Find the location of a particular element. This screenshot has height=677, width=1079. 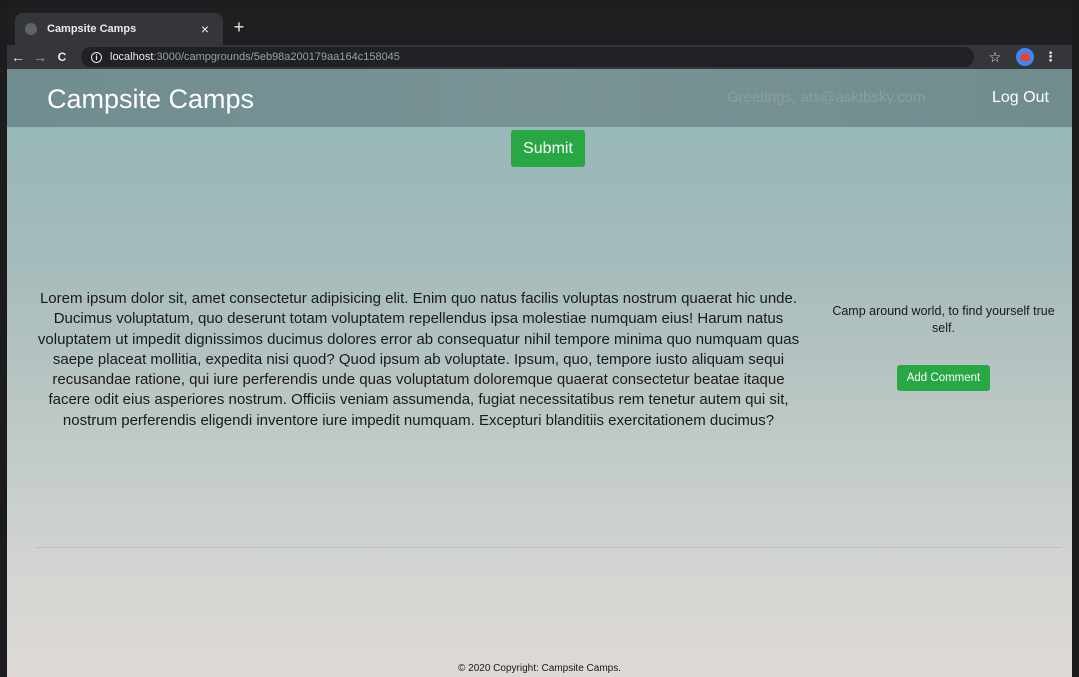

reload-icon: C is located at coordinates (62, 57).